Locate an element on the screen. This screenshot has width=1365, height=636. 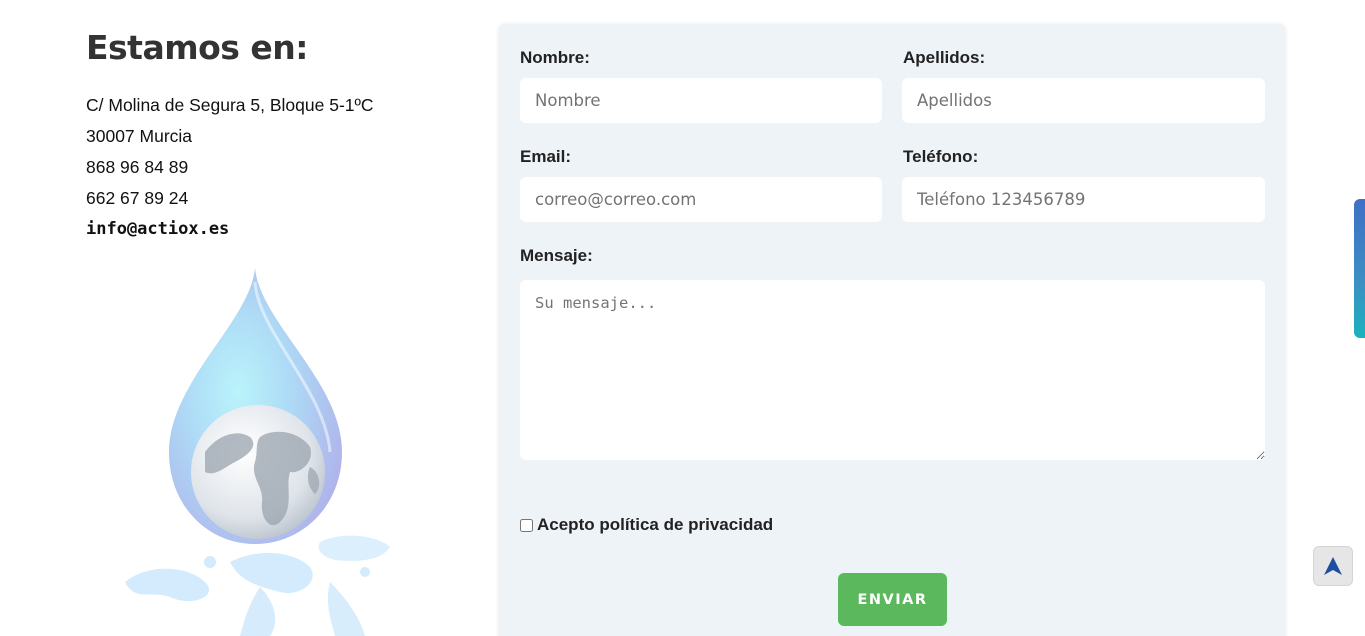
water-drop-globe-illustration is located at coordinates (265, 449).